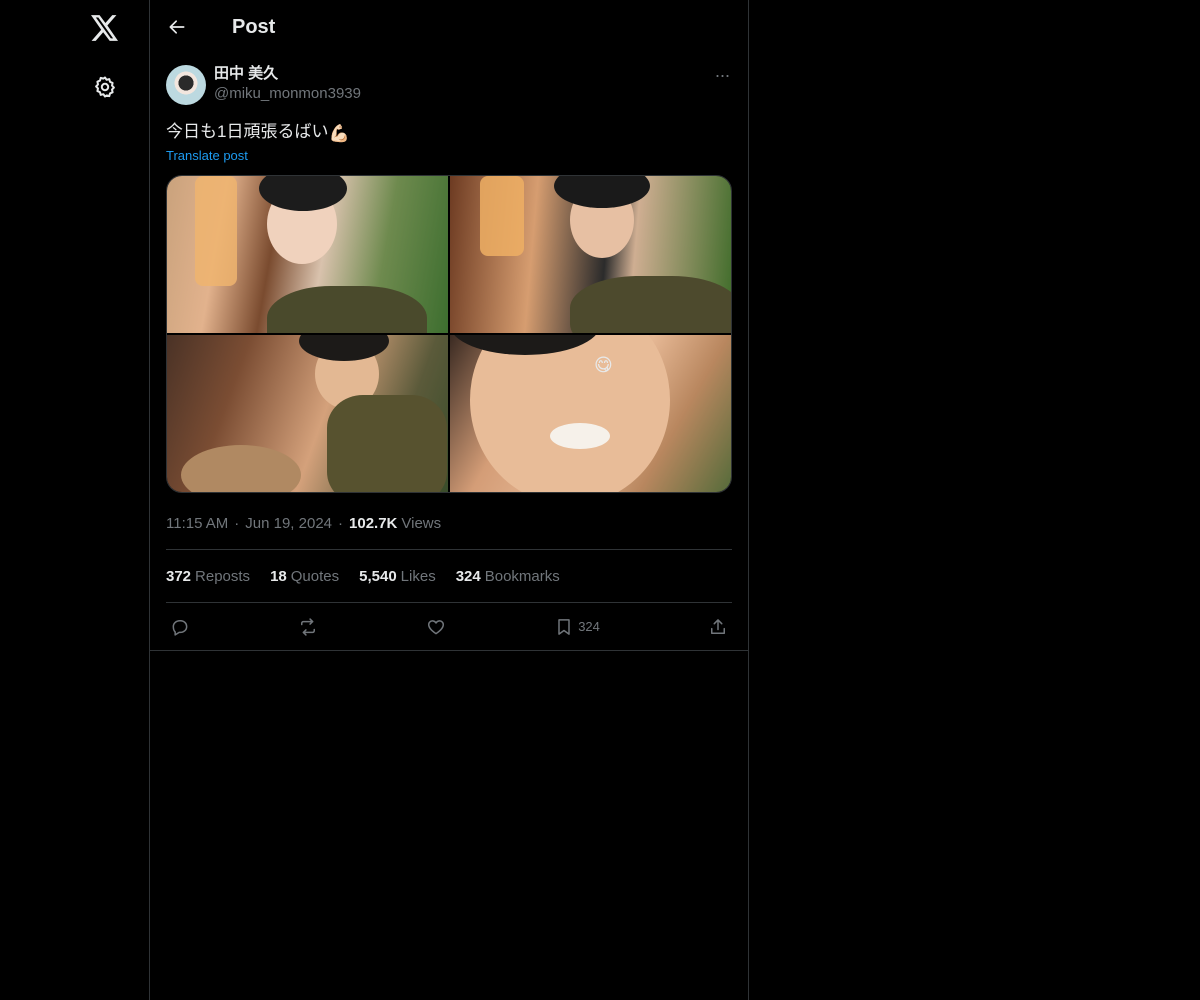 This screenshot has width=1200, height=1000. I want to click on gear-glyph, so click(105, 87).